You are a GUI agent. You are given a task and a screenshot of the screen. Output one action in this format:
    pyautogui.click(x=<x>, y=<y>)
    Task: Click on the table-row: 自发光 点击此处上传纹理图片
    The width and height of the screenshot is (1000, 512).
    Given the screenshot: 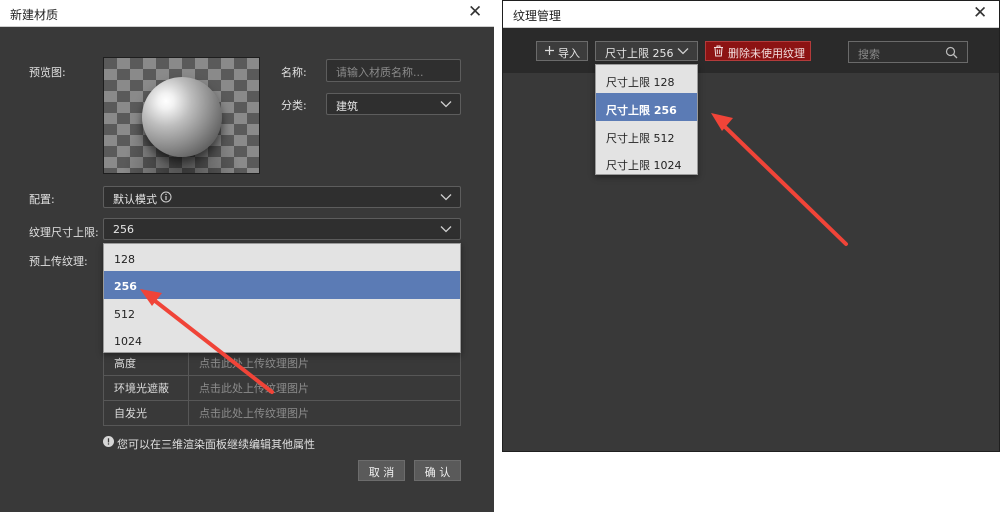 What is the action you would take?
    pyautogui.click(x=282, y=413)
    